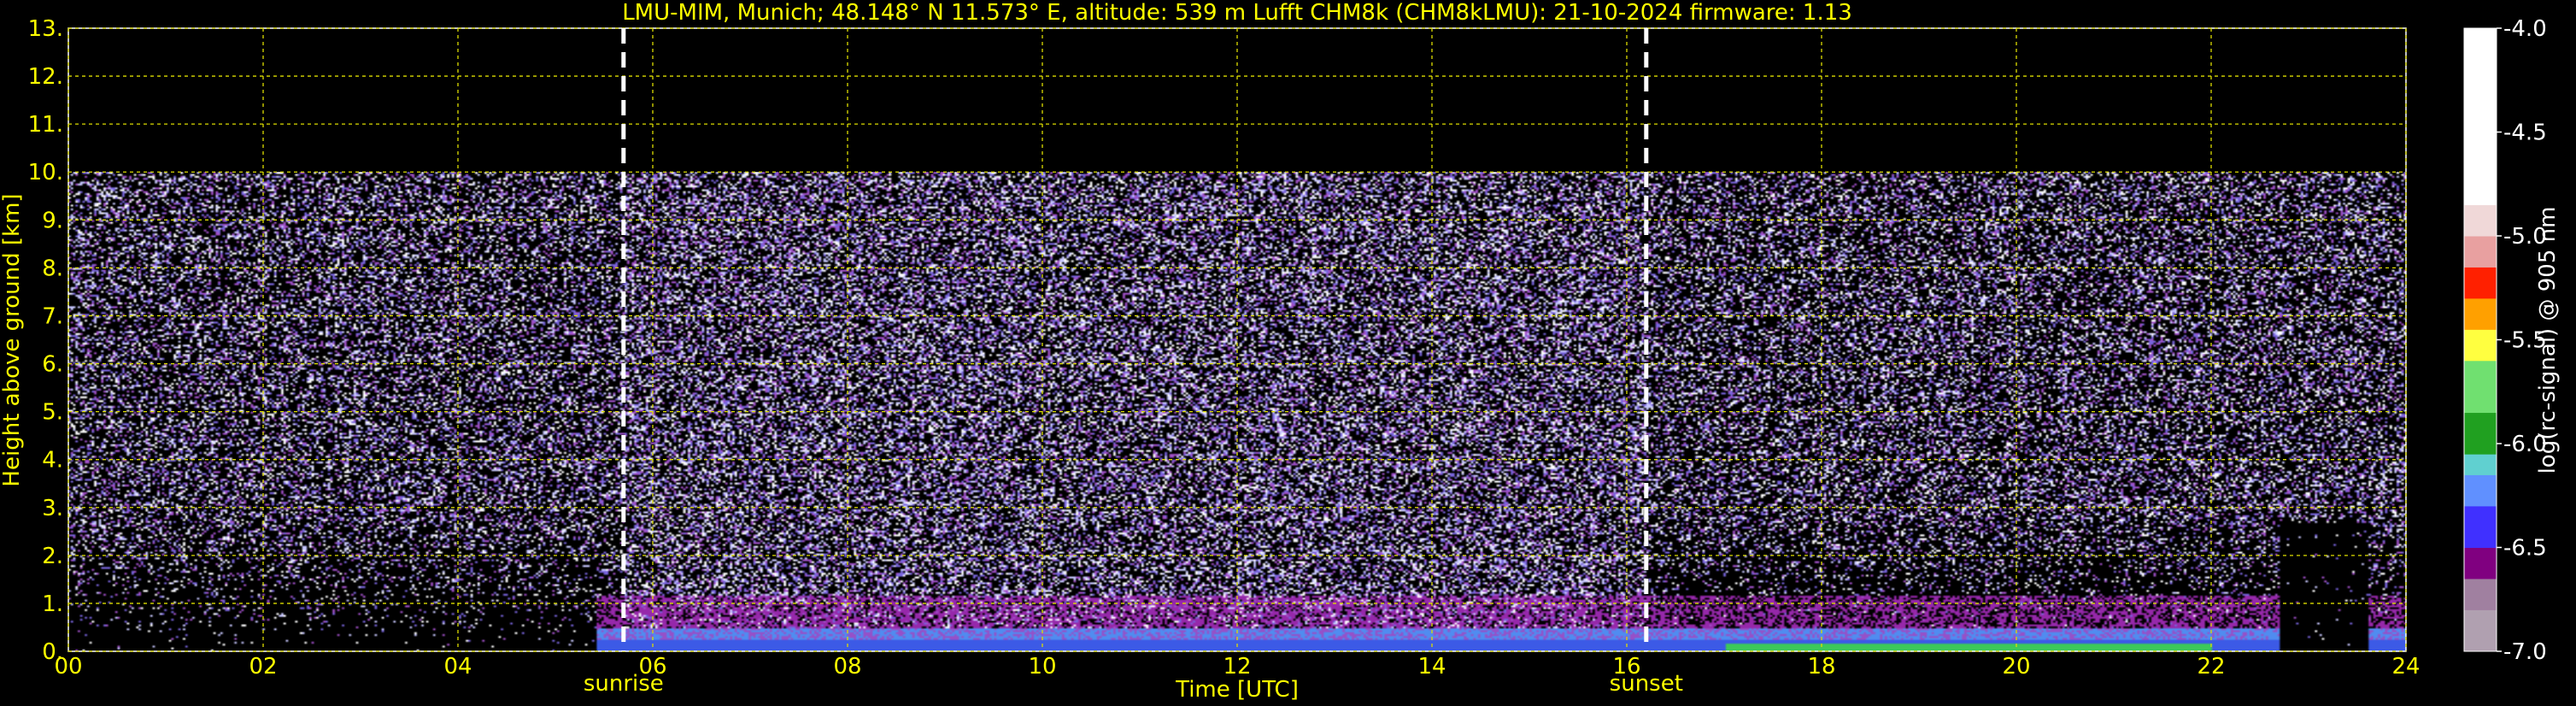  I want to click on colorbar-tick-label: -7.0, so click(2525, 652).